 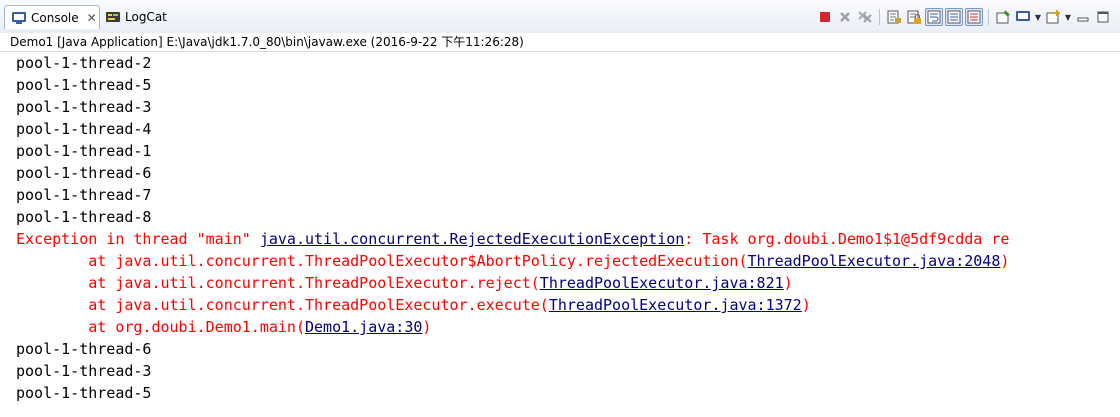 I want to click on console-toolbar: ▼ ▼, so click(x=964, y=17).